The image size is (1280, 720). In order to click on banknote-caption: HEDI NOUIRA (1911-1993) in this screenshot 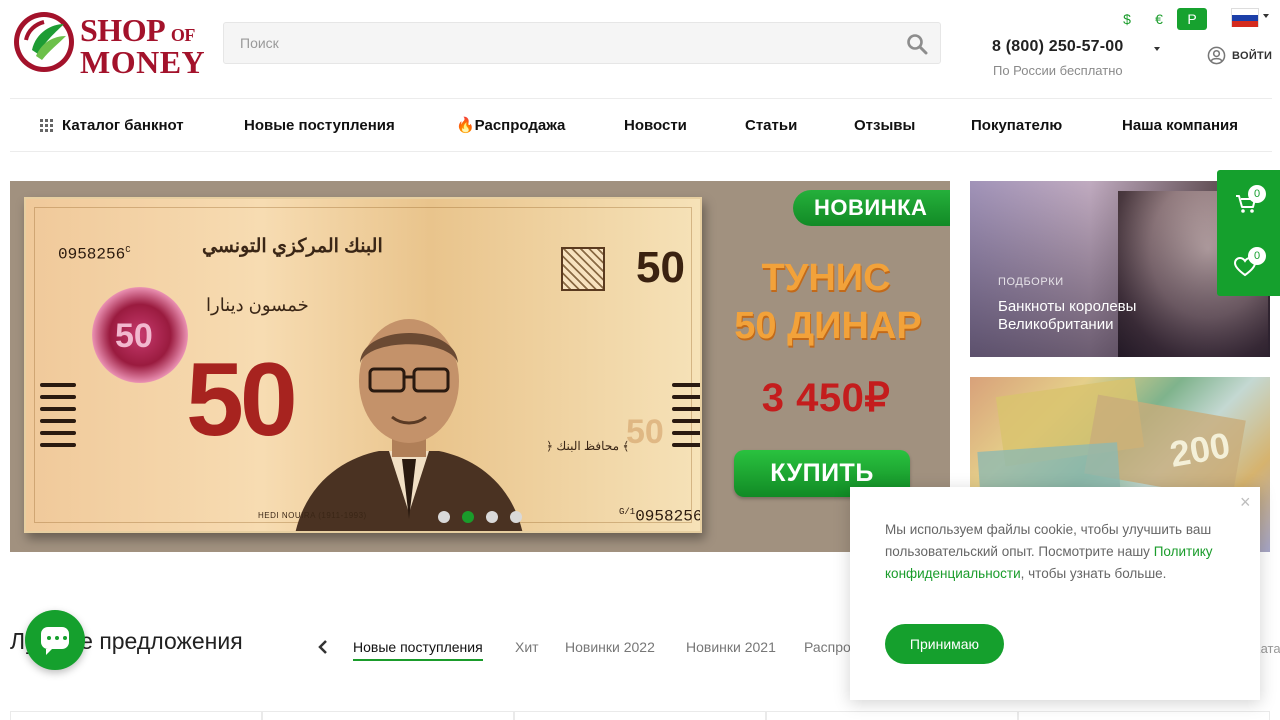, I will do `click(312, 515)`.